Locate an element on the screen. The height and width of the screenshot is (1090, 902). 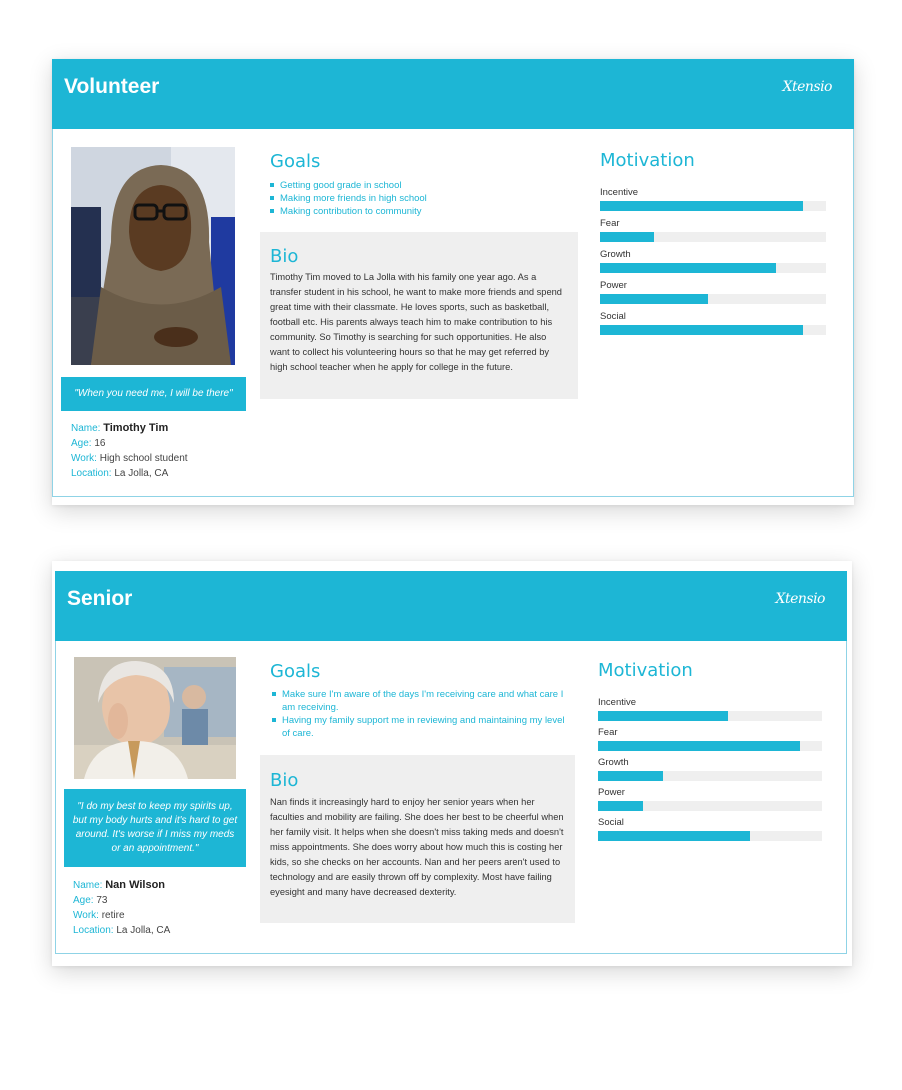
info-work-row: Work: retire is located at coordinates (163, 915).